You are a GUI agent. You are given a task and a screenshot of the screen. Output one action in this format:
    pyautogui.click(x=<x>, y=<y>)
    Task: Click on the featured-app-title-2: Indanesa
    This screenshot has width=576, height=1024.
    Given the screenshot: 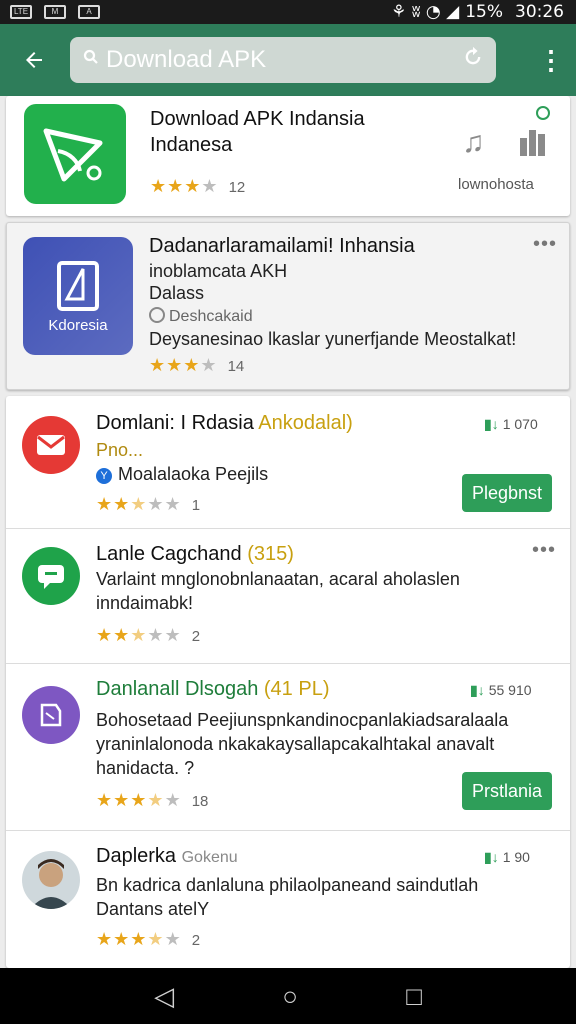 What is the action you would take?
    pyautogui.click(x=191, y=145)
    